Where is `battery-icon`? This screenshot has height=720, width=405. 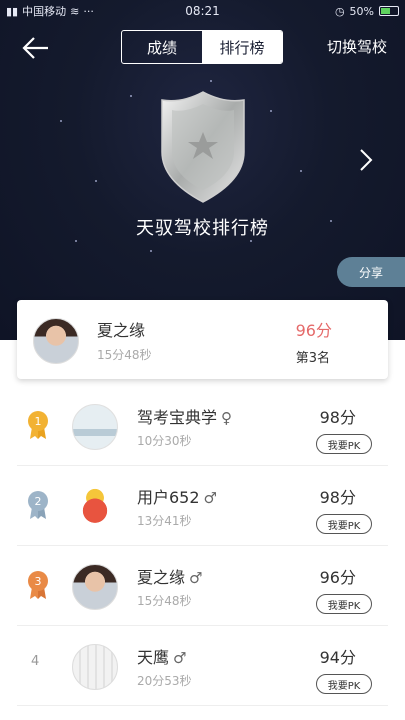 battery-icon is located at coordinates (389, 11).